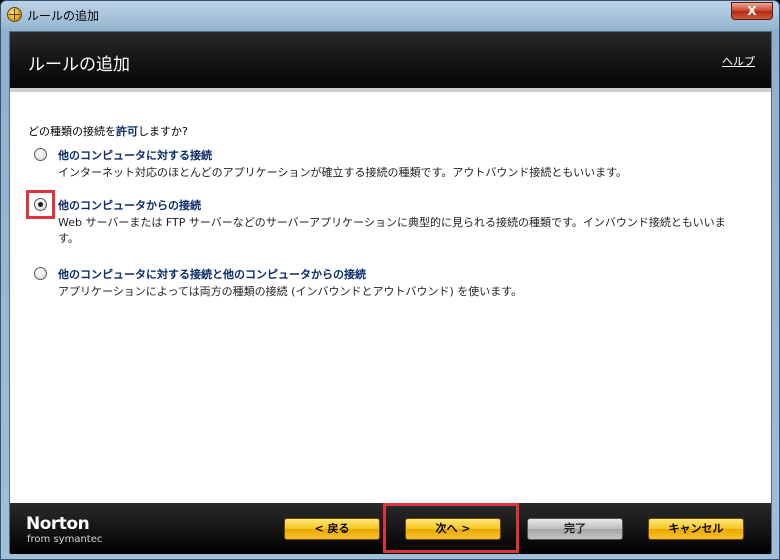 Image resolution: width=780 pixels, height=560 pixels. I want to click on question-text: どの種類の接続を許可しますか?, so click(108, 131).